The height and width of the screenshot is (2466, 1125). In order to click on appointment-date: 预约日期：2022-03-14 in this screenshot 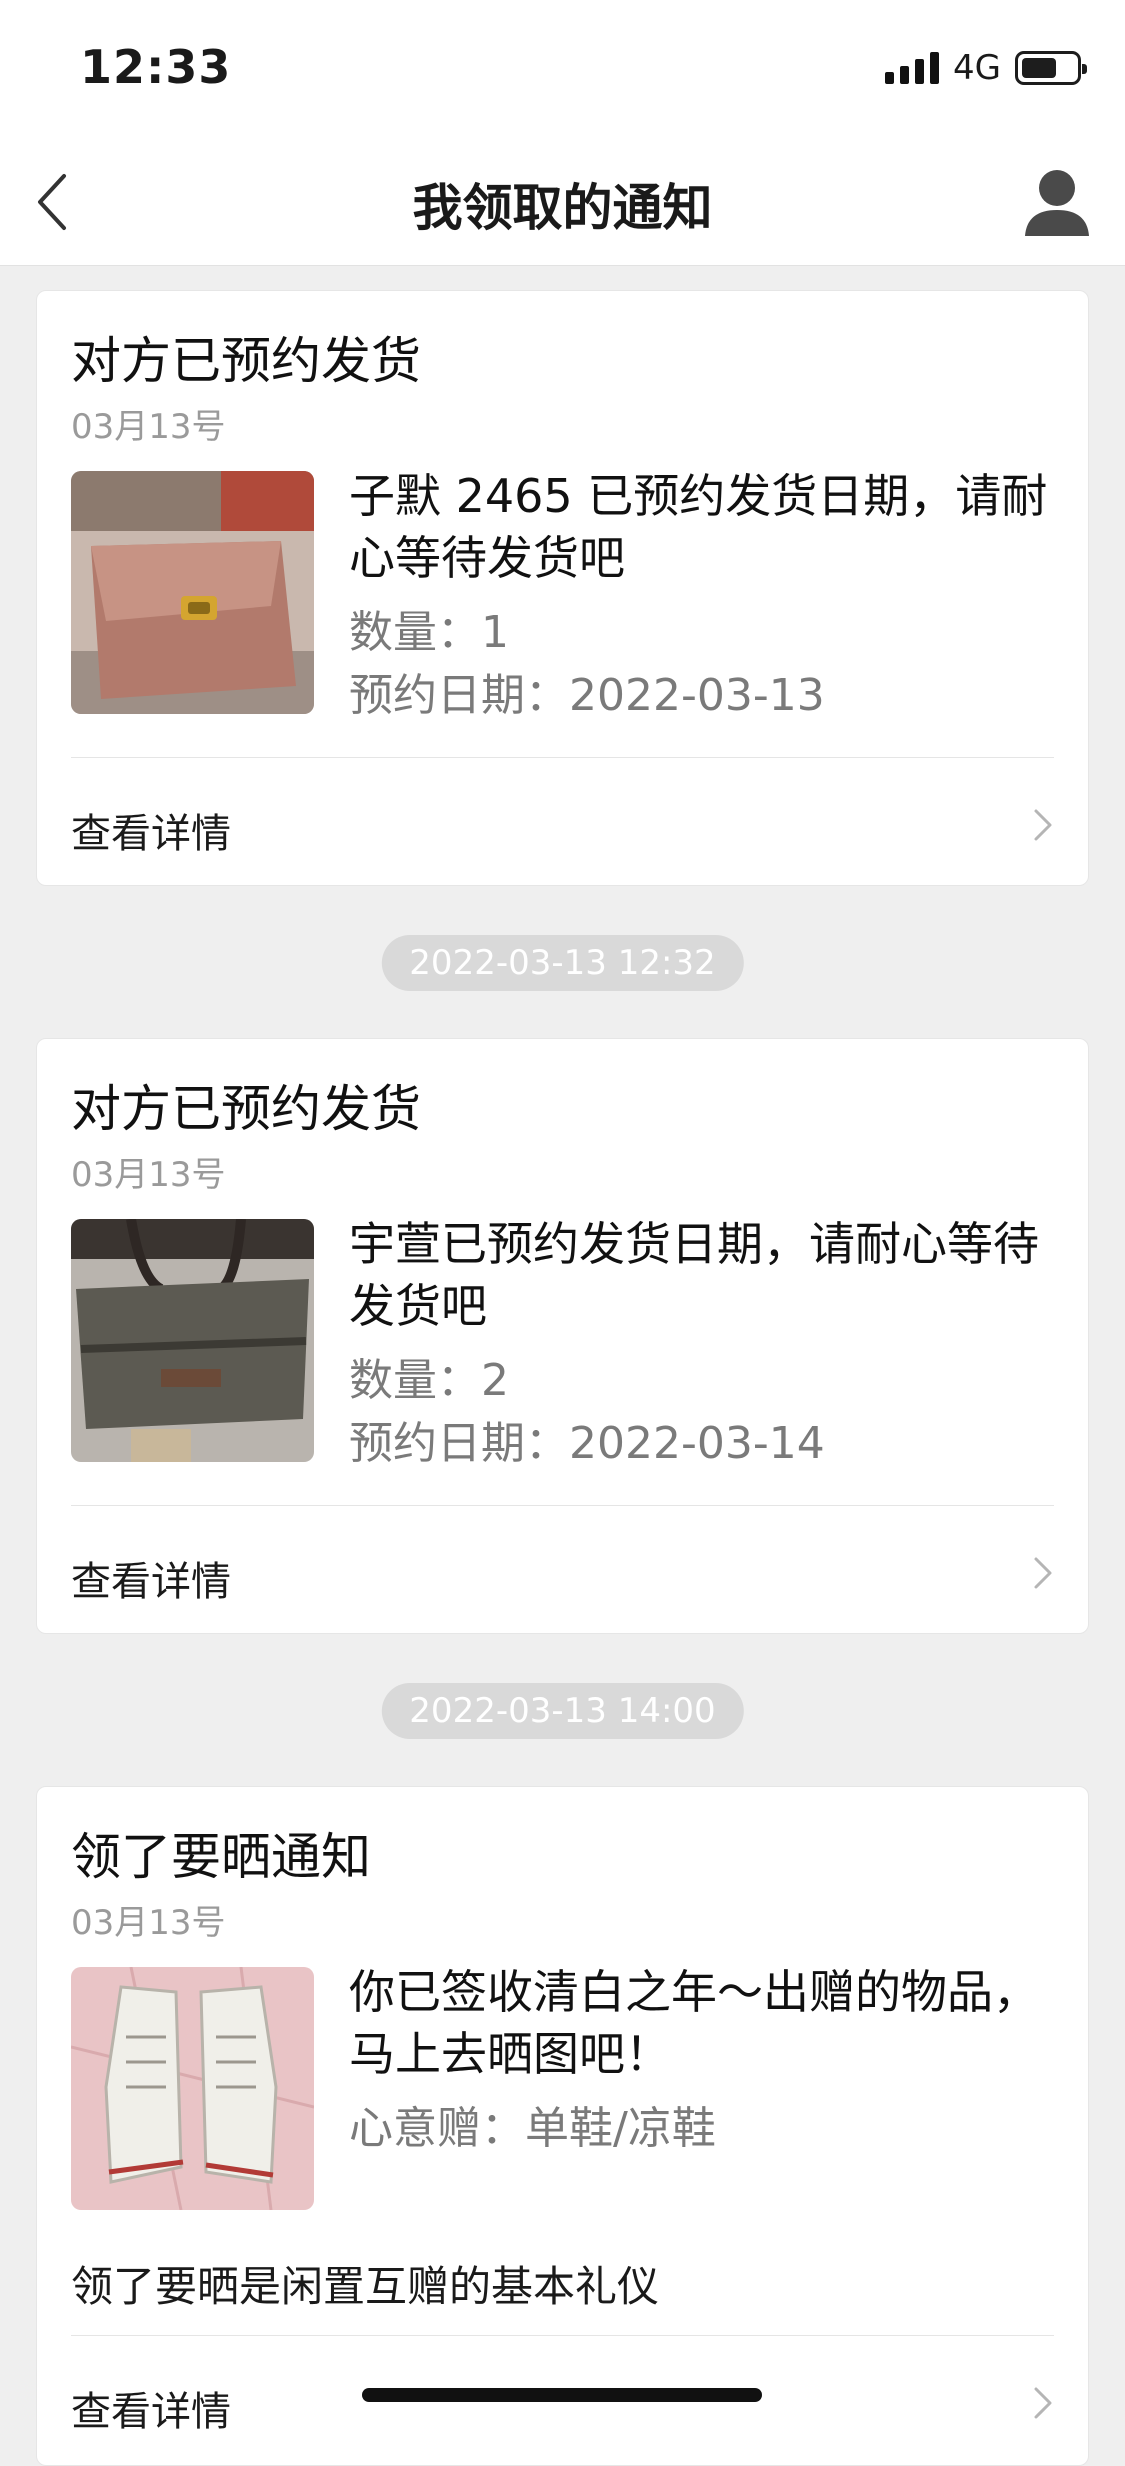, I will do `click(587, 1443)`.